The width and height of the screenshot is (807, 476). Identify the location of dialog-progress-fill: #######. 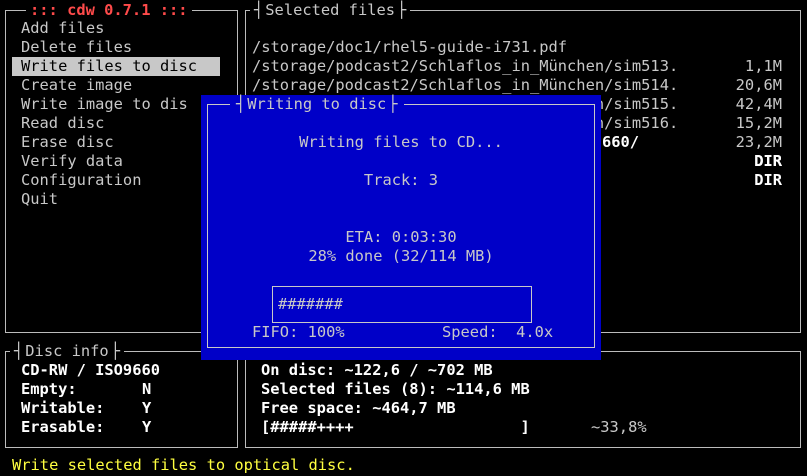
(310, 304).